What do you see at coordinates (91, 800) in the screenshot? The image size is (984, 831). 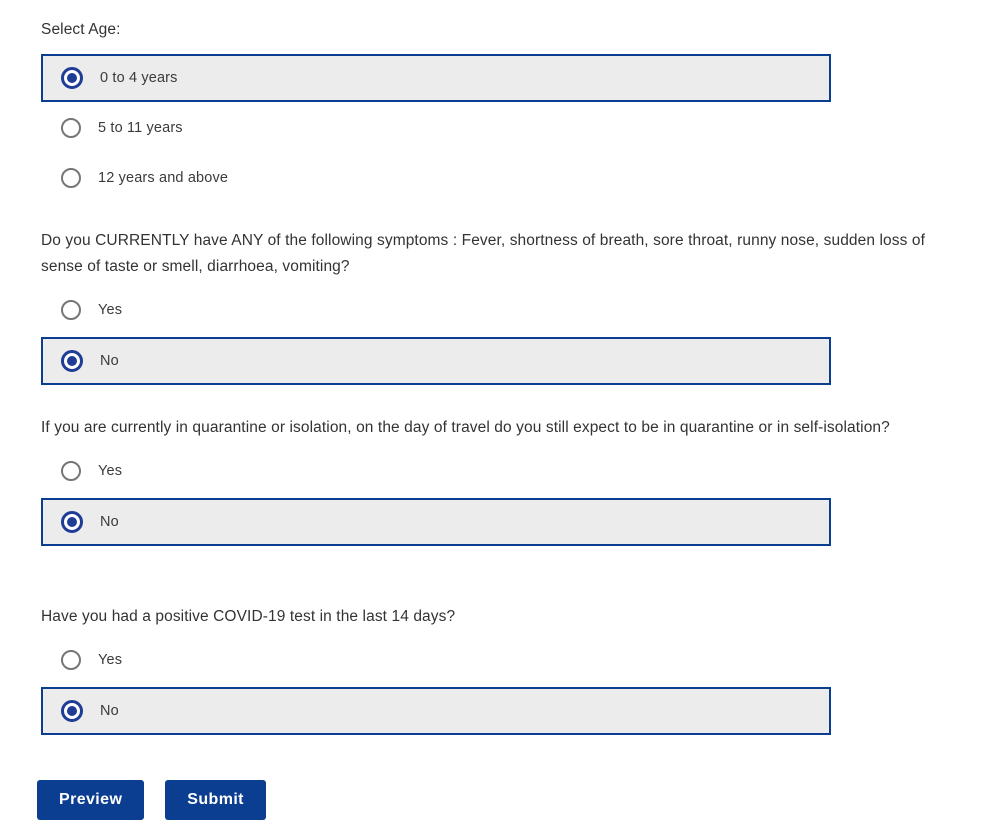 I see `preview-button: Preview` at bounding box center [91, 800].